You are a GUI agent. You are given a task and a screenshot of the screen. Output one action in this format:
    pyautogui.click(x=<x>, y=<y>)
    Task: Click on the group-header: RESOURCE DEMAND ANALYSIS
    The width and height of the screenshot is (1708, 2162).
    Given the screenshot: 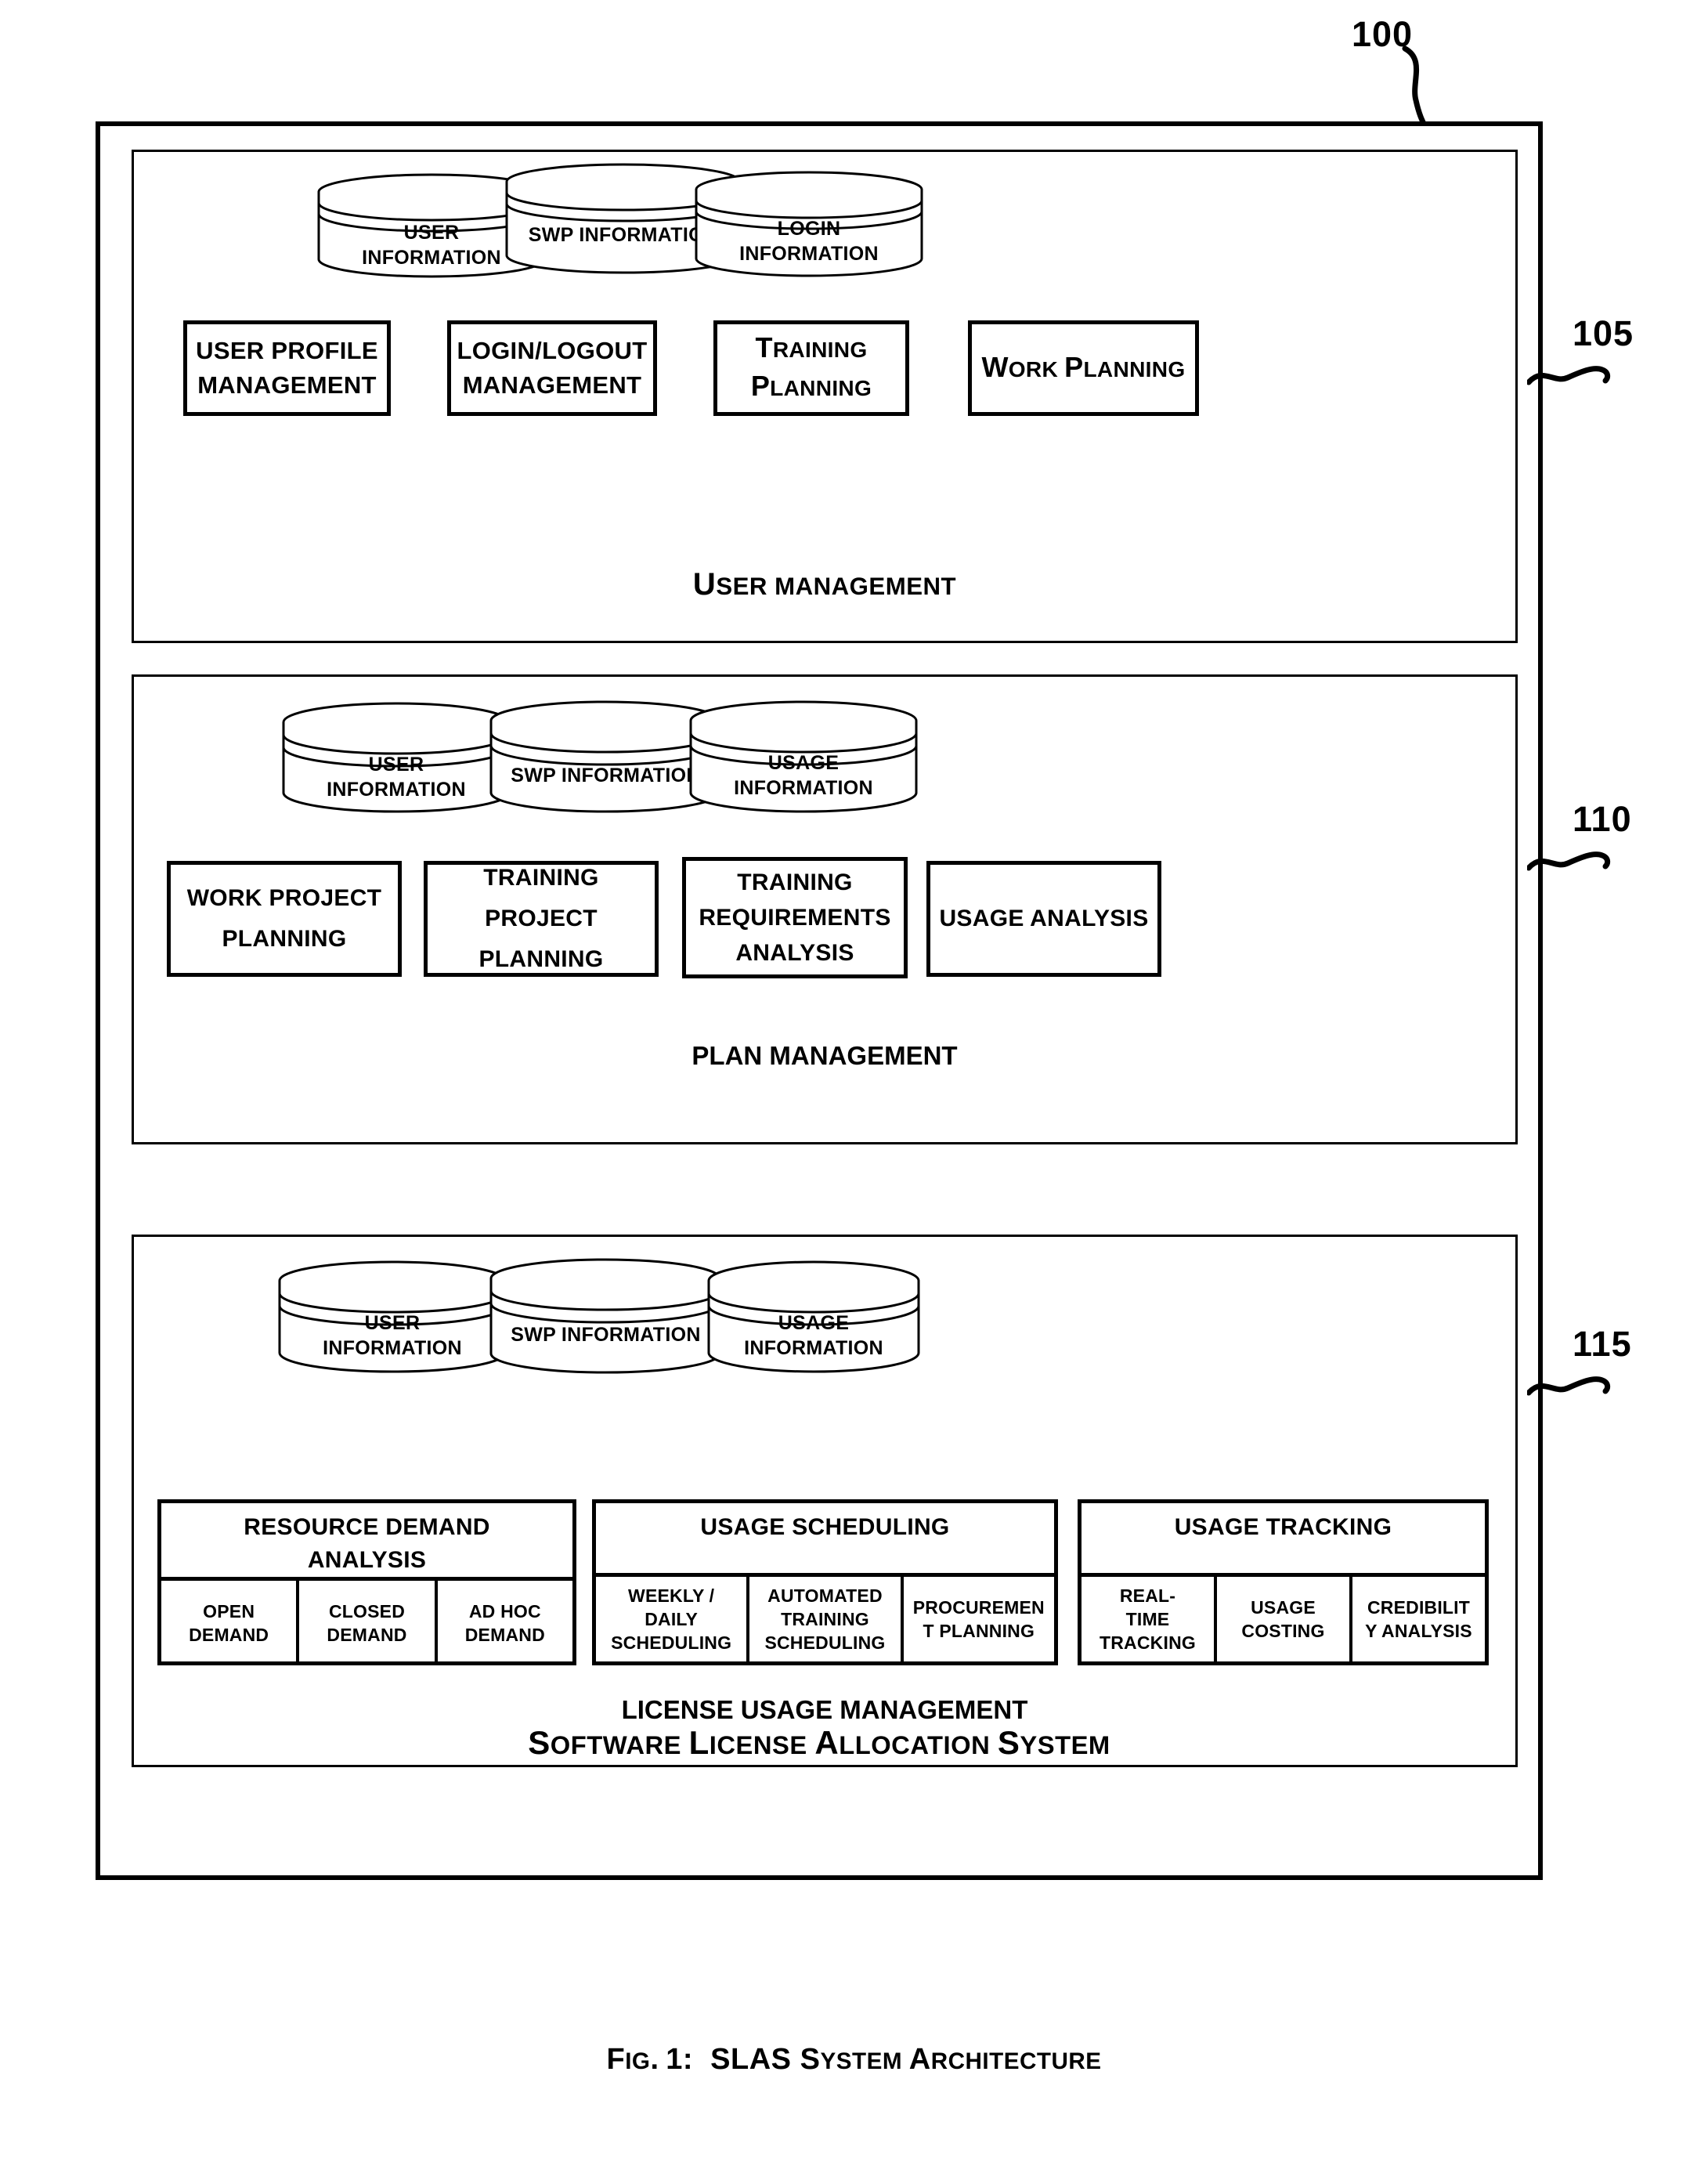 What is the action you would take?
    pyautogui.click(x=366, y=1540)
    